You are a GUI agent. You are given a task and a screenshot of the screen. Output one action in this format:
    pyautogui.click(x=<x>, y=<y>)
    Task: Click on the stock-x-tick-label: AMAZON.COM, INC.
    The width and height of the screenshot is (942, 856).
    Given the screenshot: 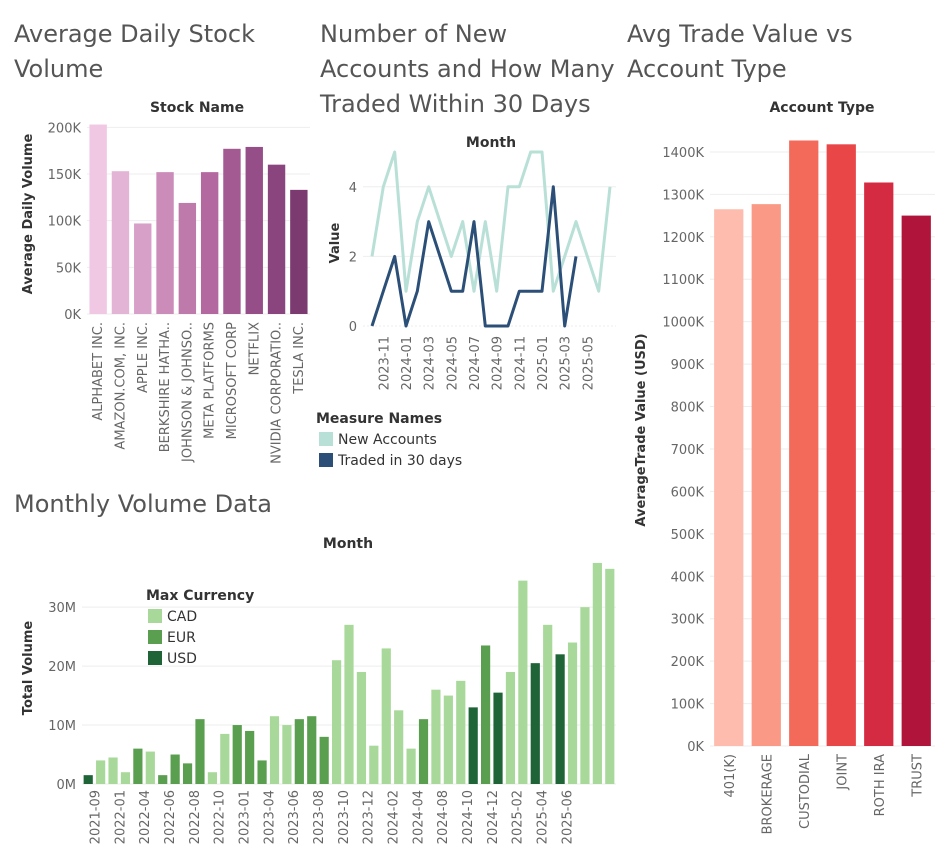 What is the action you would take?
    pyautogui.click(x=120, y=386)
    